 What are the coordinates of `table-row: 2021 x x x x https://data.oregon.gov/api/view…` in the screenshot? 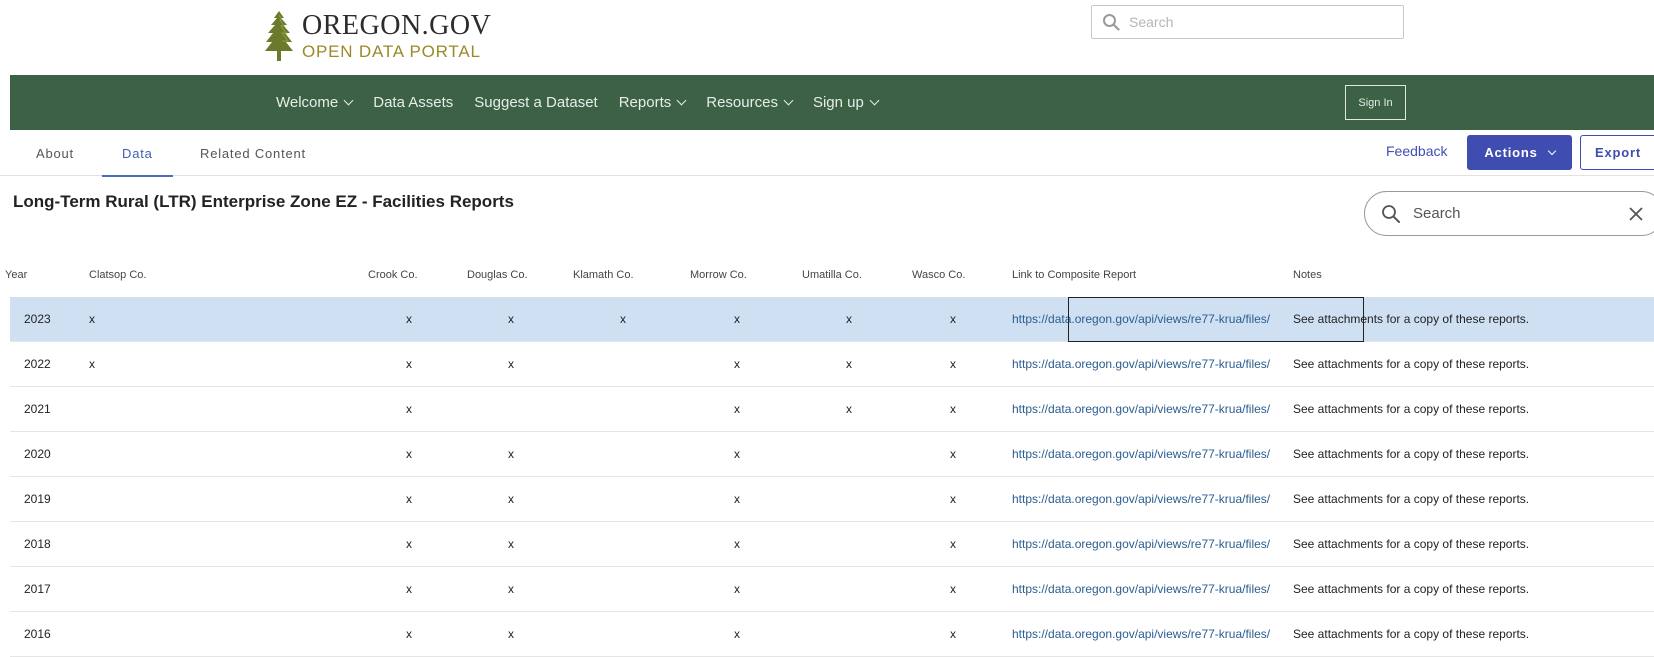 It's located at (832, 409).